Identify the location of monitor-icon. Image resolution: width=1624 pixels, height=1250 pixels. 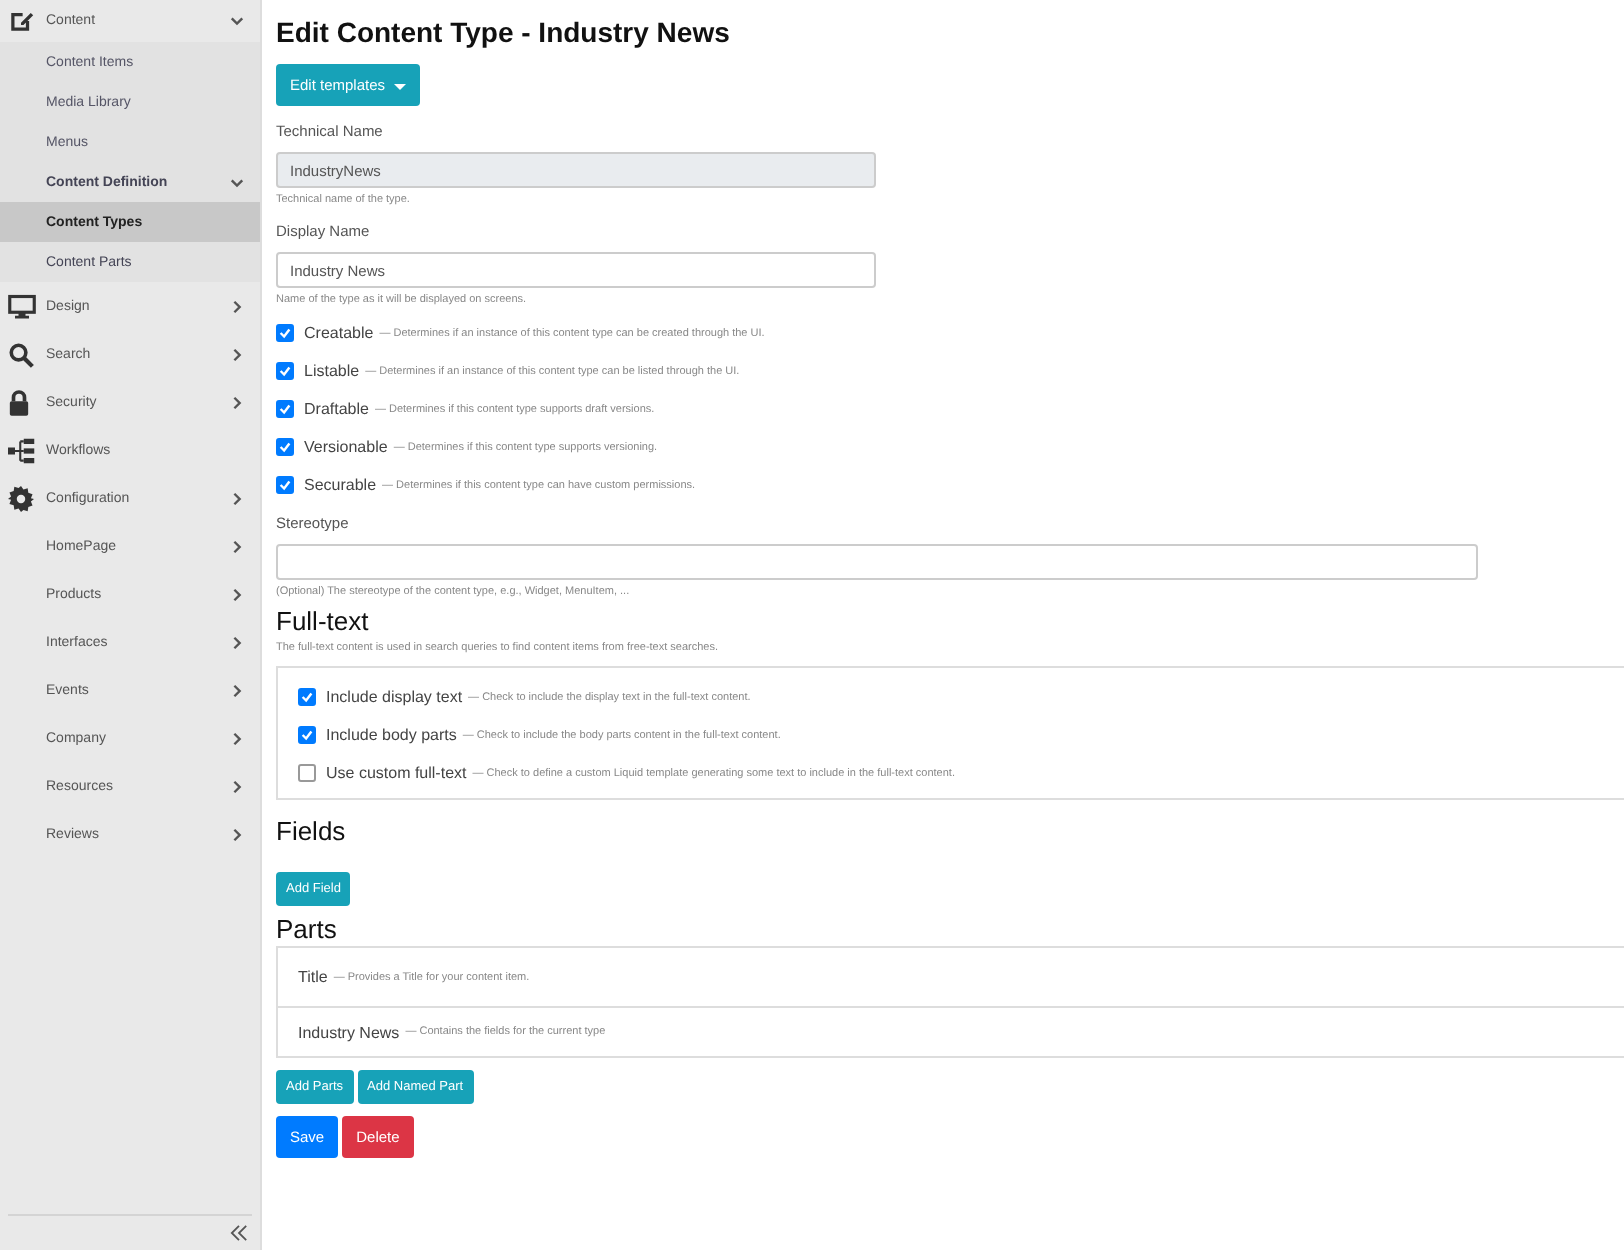
(22, 306).